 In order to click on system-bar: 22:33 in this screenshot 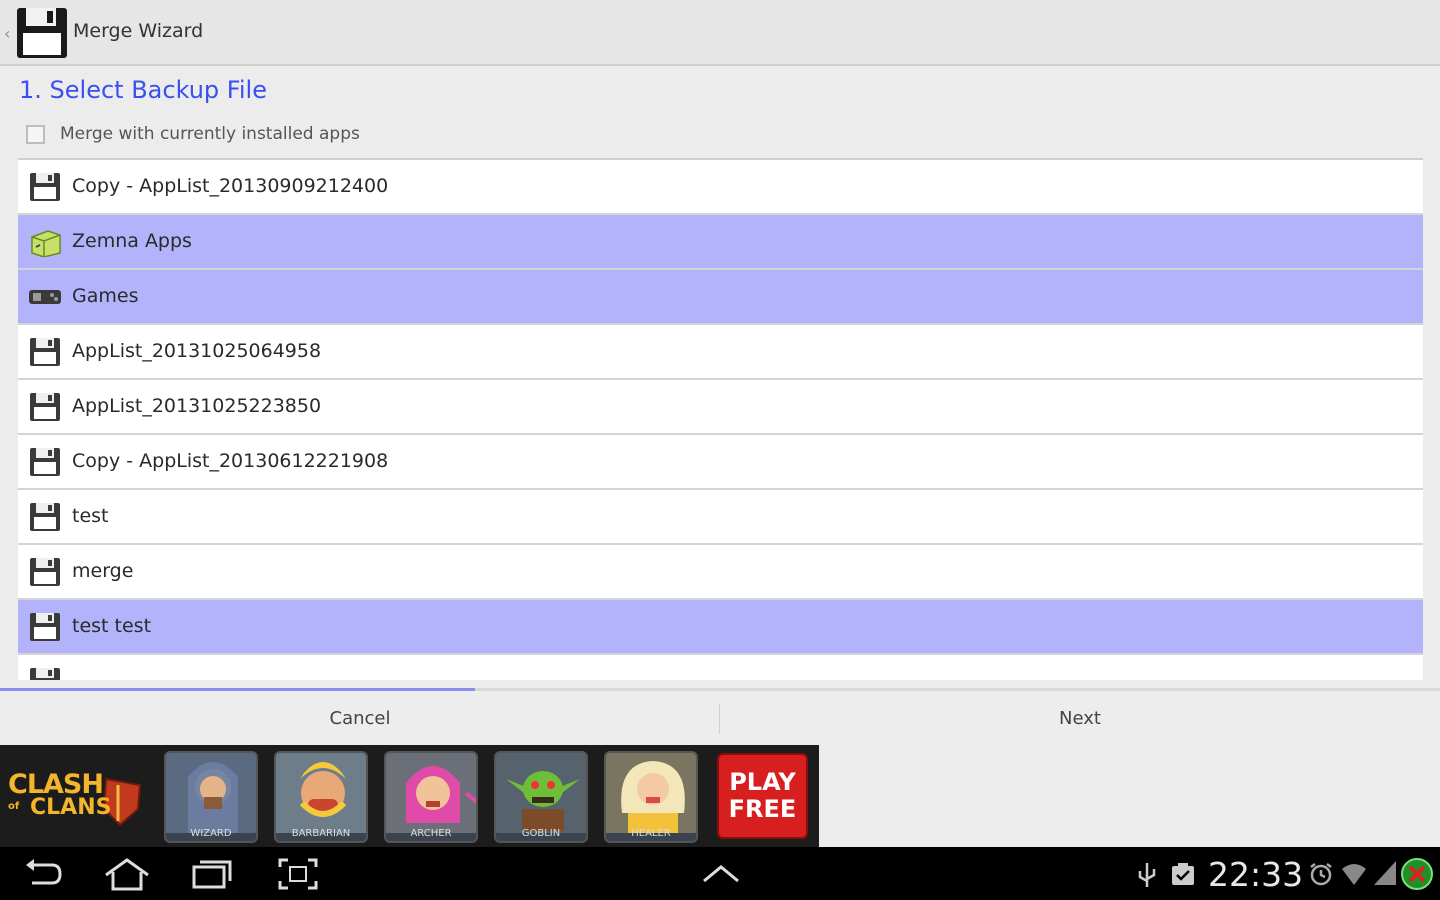, I will do `click(720, 873)`.